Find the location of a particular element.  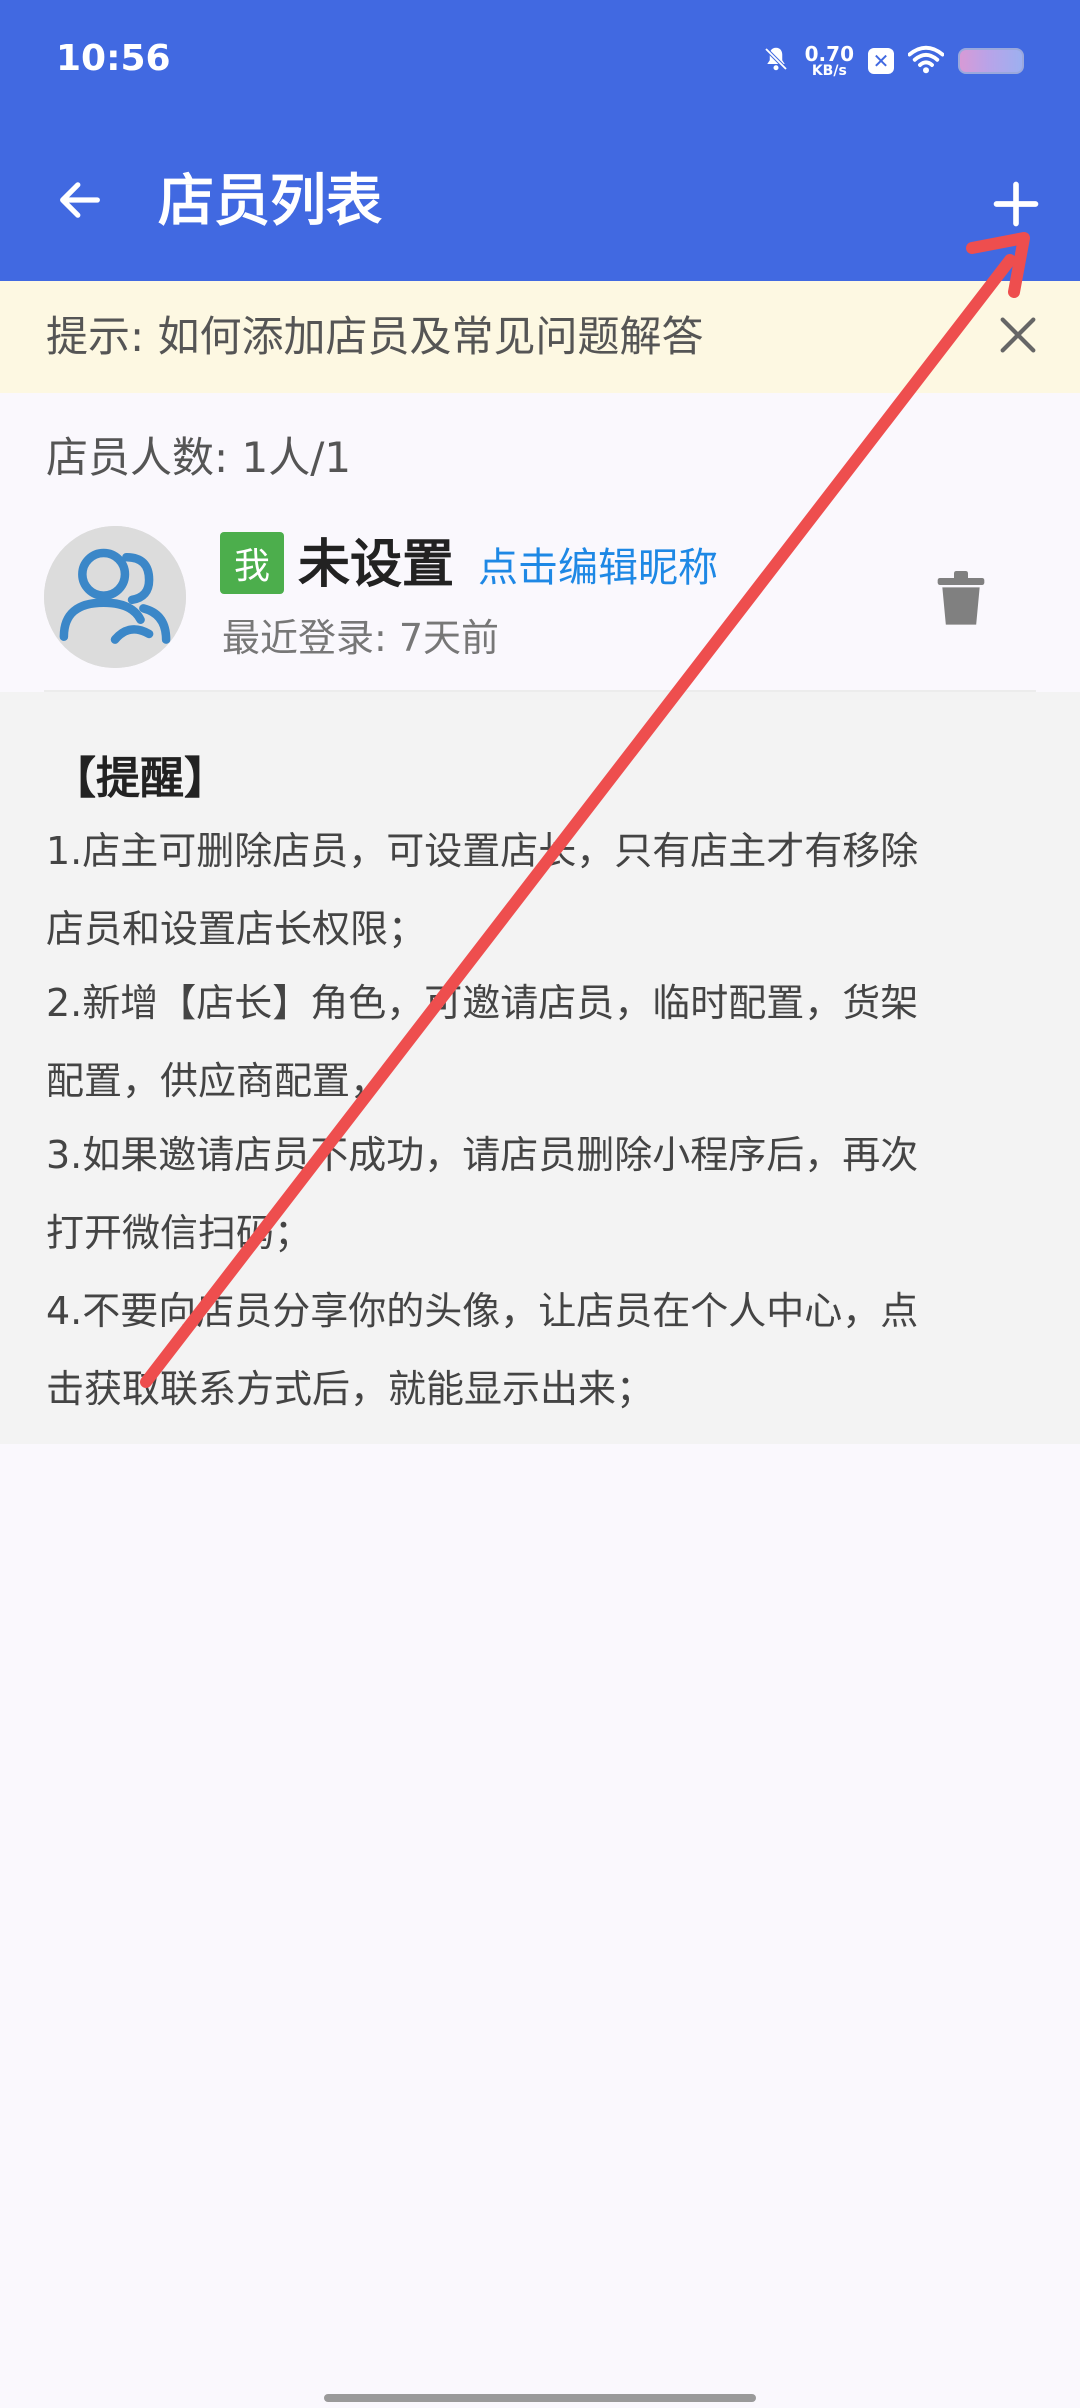

reminder-line: 4.不要向店员分享你的头像，让店员在个人中心，点 is located at coordinates (482, 1311).